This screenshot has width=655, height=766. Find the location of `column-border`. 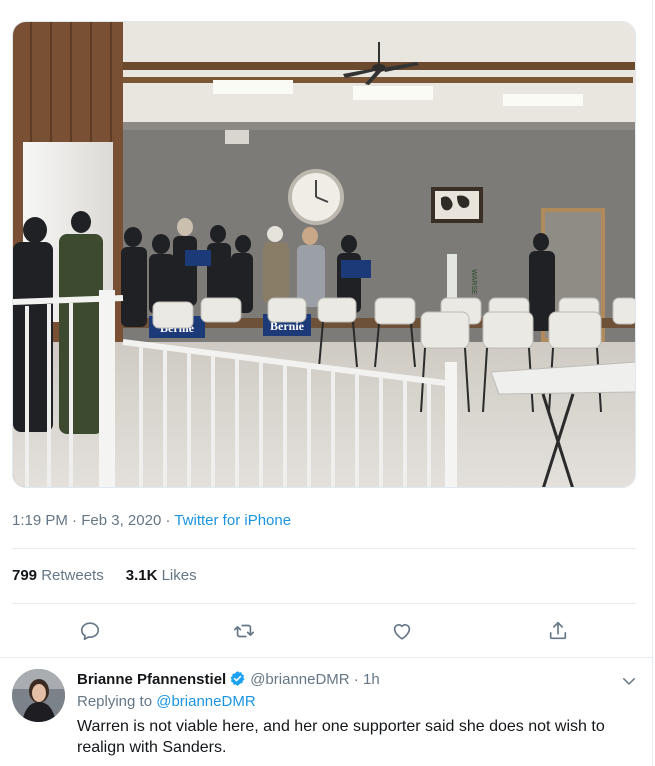

column-border is located at coordinates (652, 383).